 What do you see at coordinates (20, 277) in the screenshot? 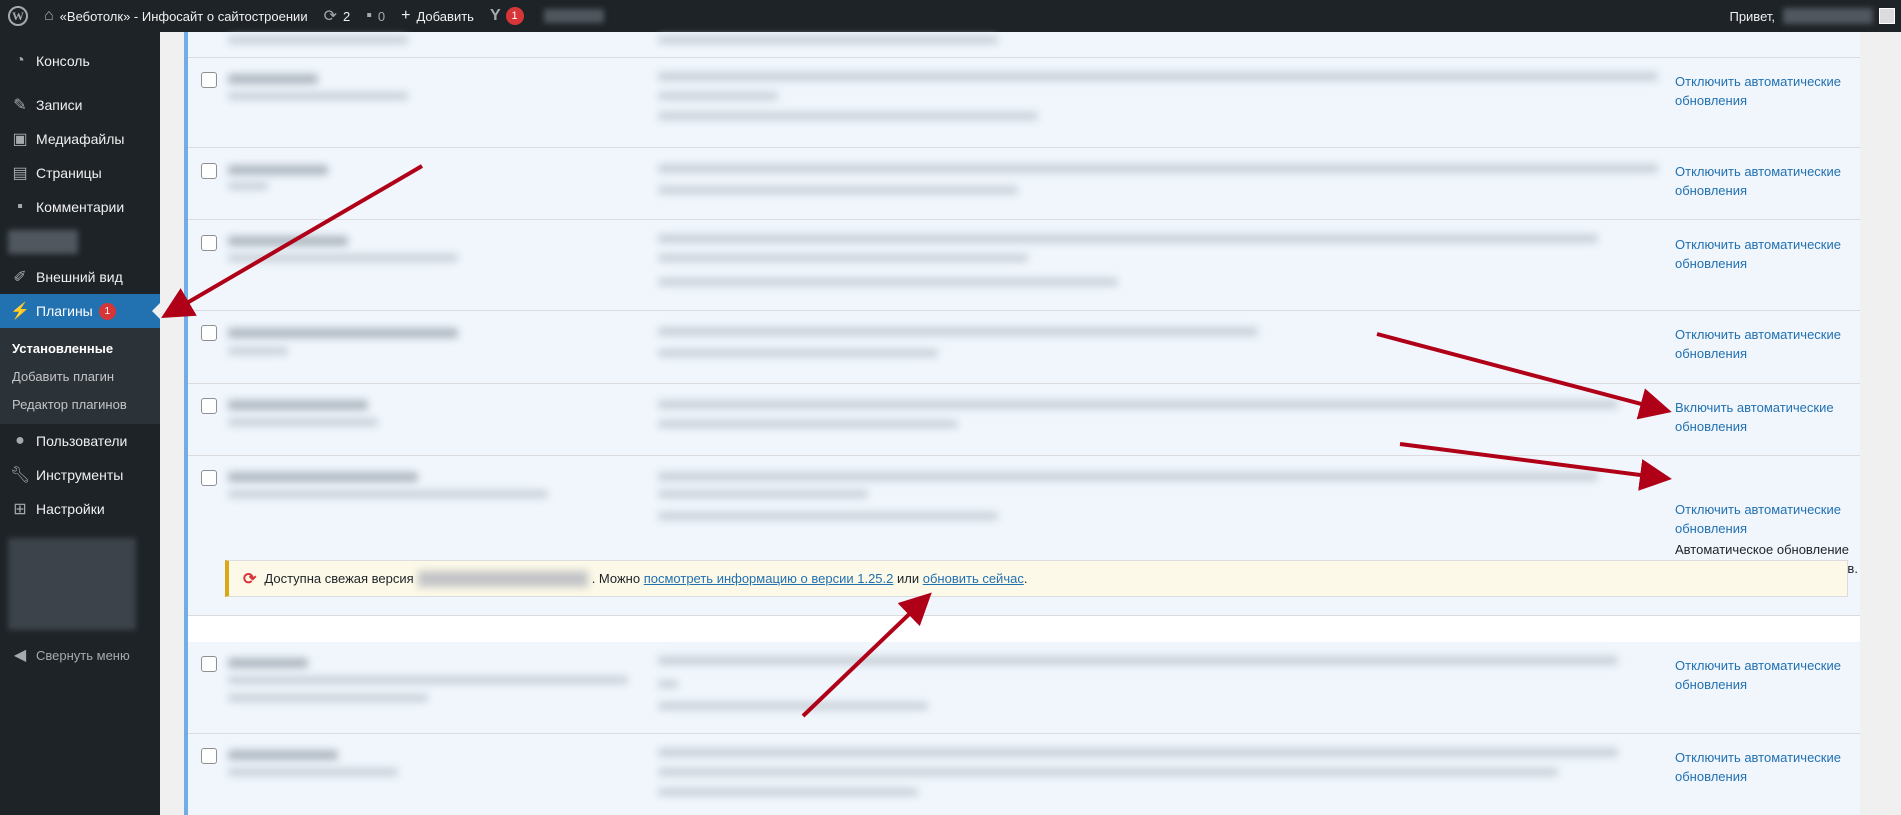
I see `brush-icon: ✐` at bounding box center [20, 277].